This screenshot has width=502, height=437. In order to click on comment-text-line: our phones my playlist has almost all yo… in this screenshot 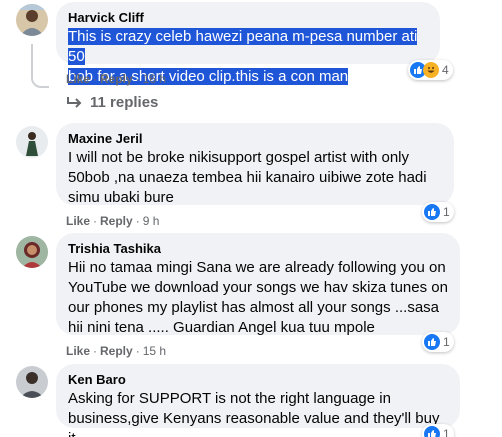, I will do `click(254, 307)`.